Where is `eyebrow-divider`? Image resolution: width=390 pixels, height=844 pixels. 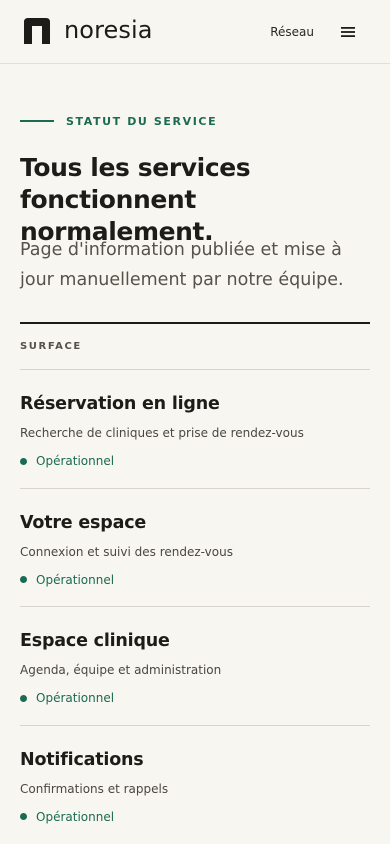 eyebrow-divider is located at coordinates (37, 121).